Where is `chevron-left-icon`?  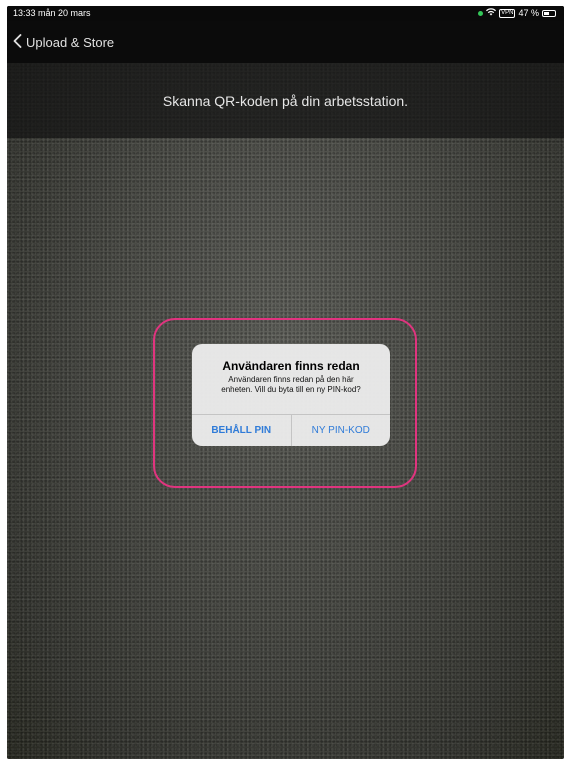 chevron-left-icon is located at coordinates (17, 42).